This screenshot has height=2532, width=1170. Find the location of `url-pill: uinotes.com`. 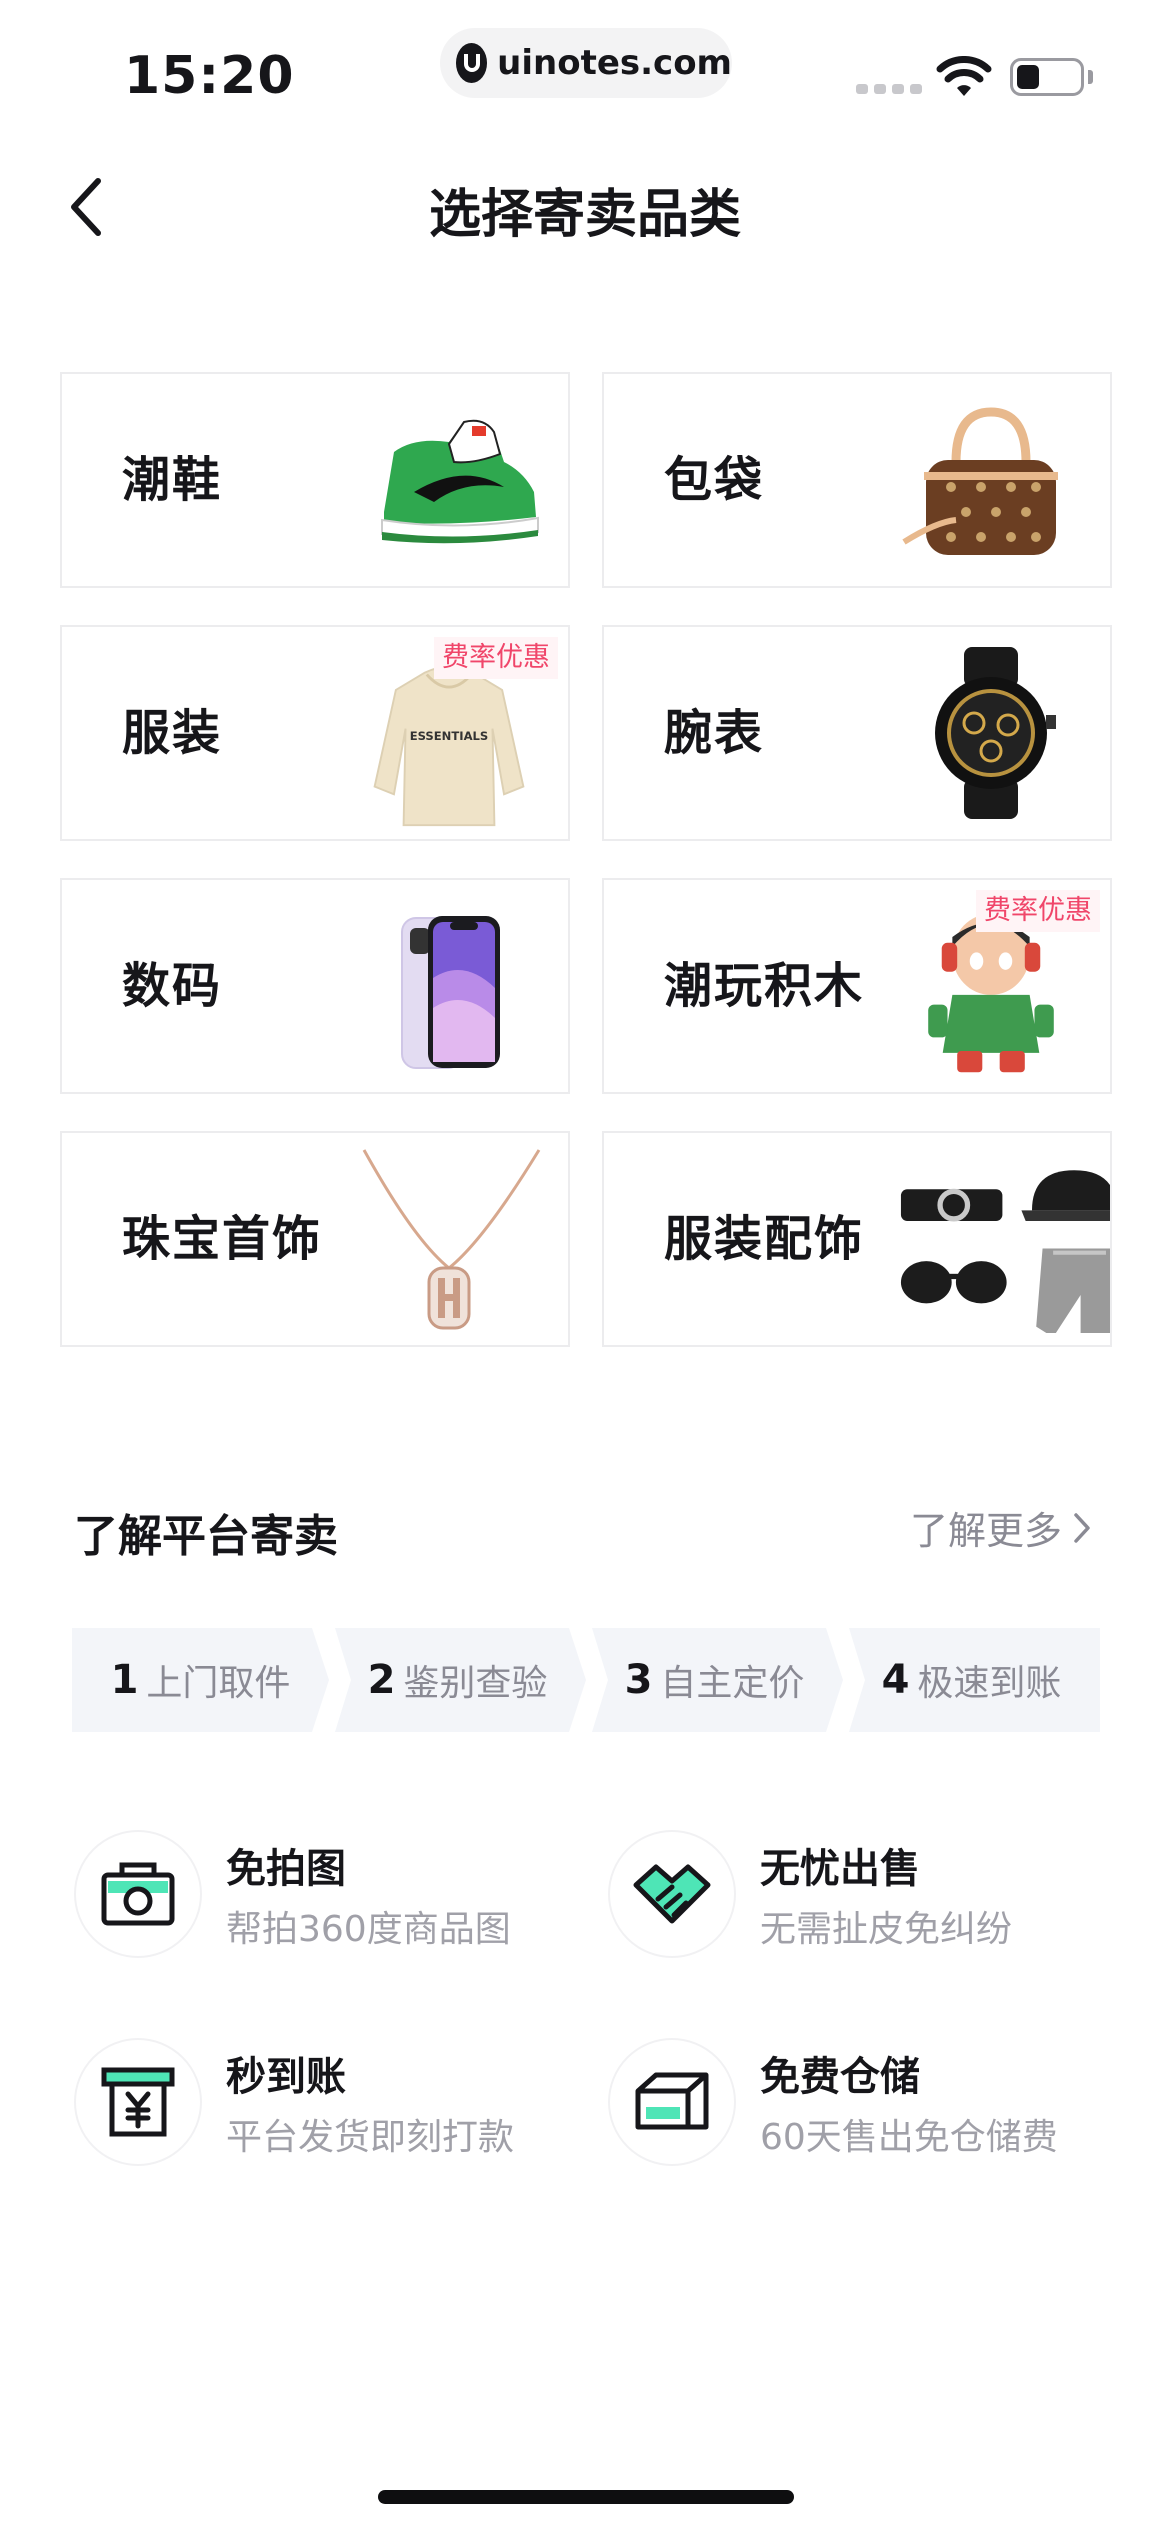

url-pill: uinotes.com is located at coordinates (586, 63).